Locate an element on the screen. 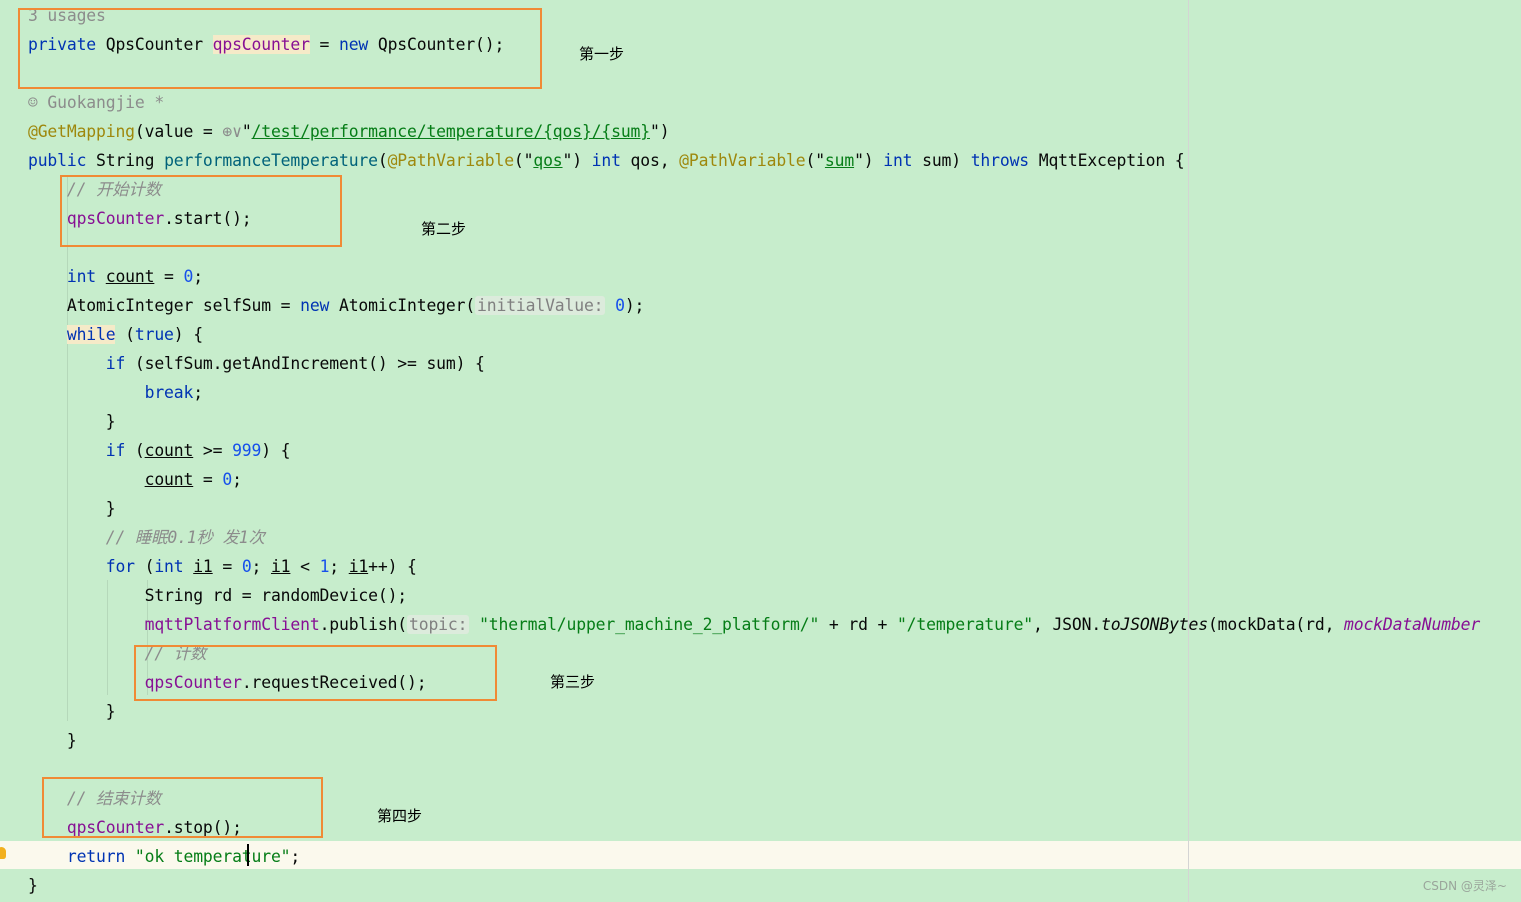 Image resolution: width=1521 pixels, height=902 pixels. code-token: return is located at coordinates (100, 856).